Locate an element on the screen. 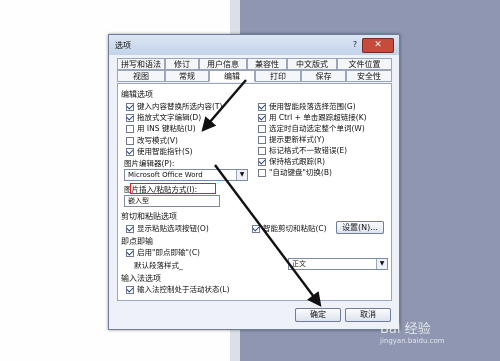 This screenshot has width=500, height=361. tab-print: 打印 is located at coordinates (278, 76).